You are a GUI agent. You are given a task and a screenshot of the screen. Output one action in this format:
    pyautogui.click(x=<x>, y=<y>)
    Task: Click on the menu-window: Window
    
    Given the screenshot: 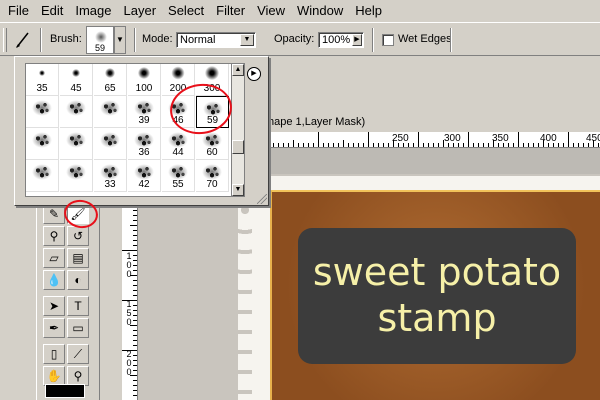 What is the action you would take?
    pyautogui.click(x=320, y=11)
    